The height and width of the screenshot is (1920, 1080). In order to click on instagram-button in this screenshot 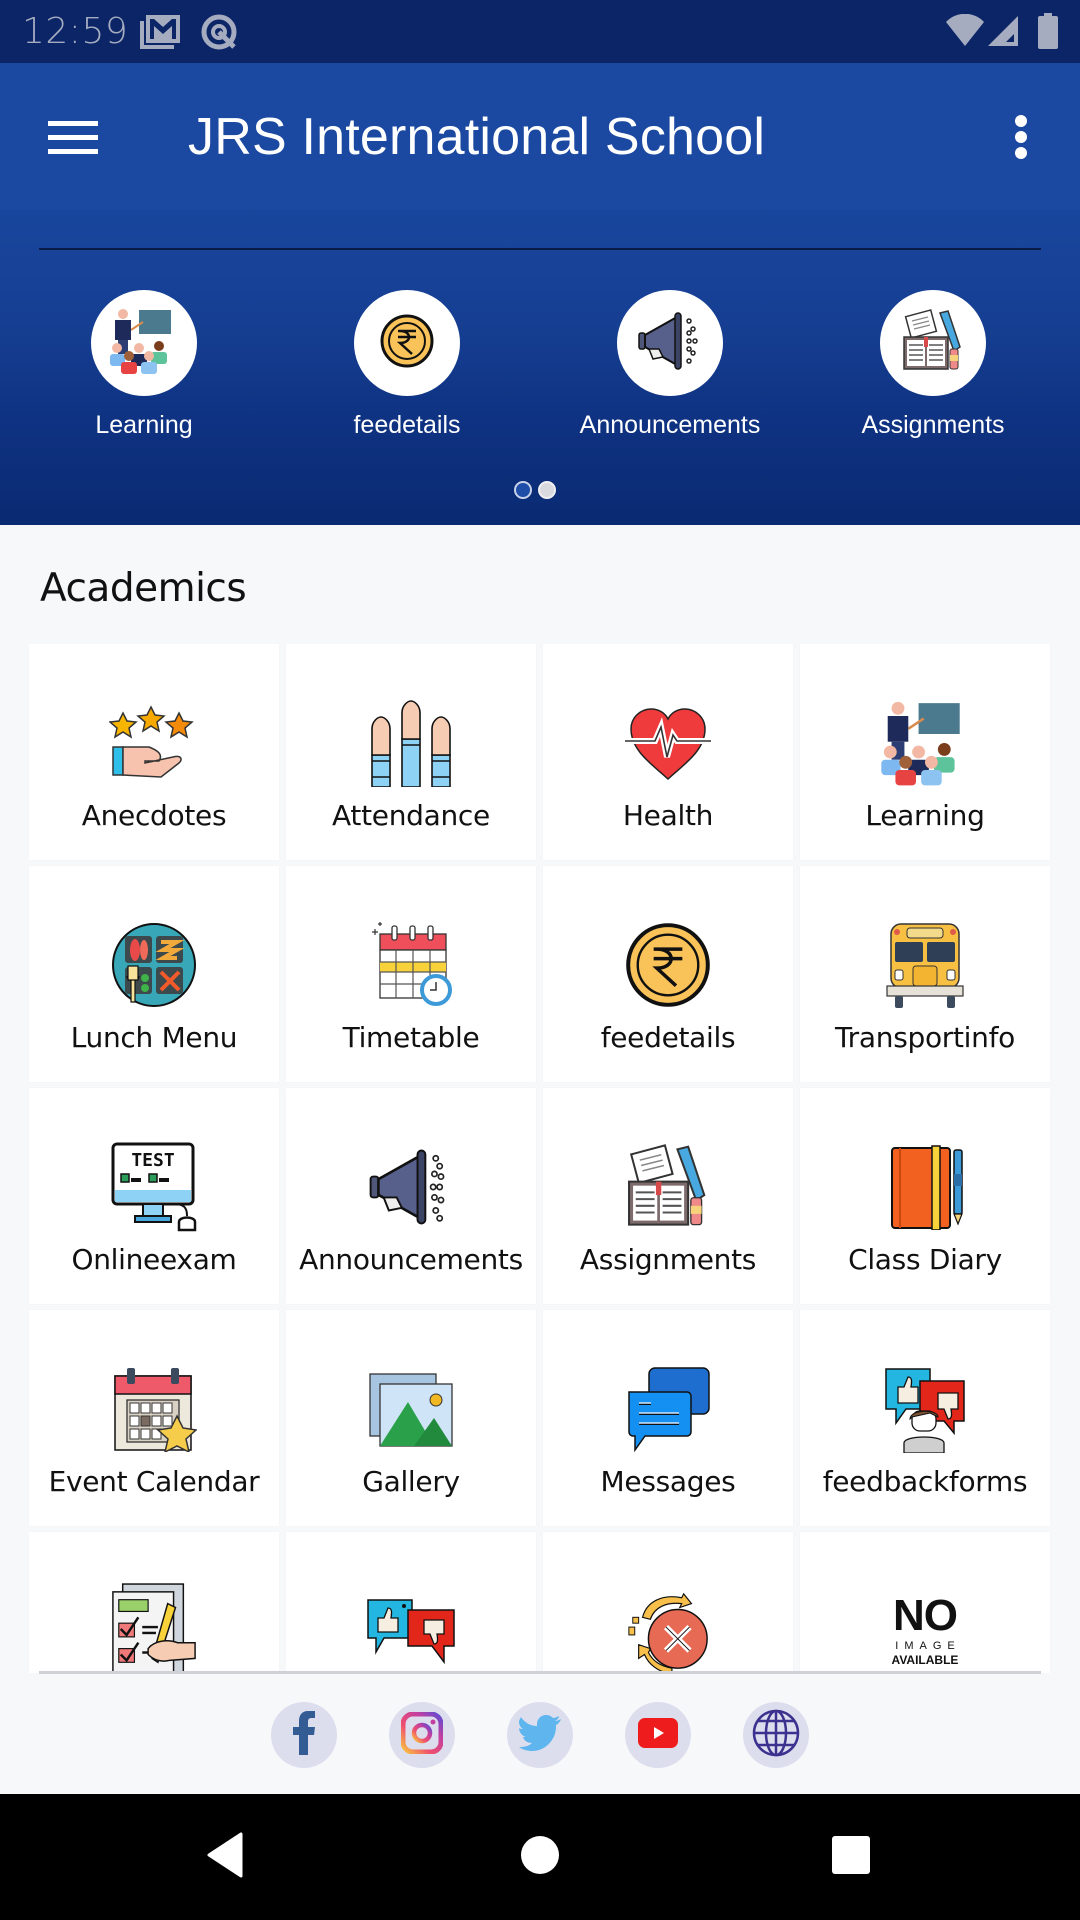, I will do `click(422, 1735)`.